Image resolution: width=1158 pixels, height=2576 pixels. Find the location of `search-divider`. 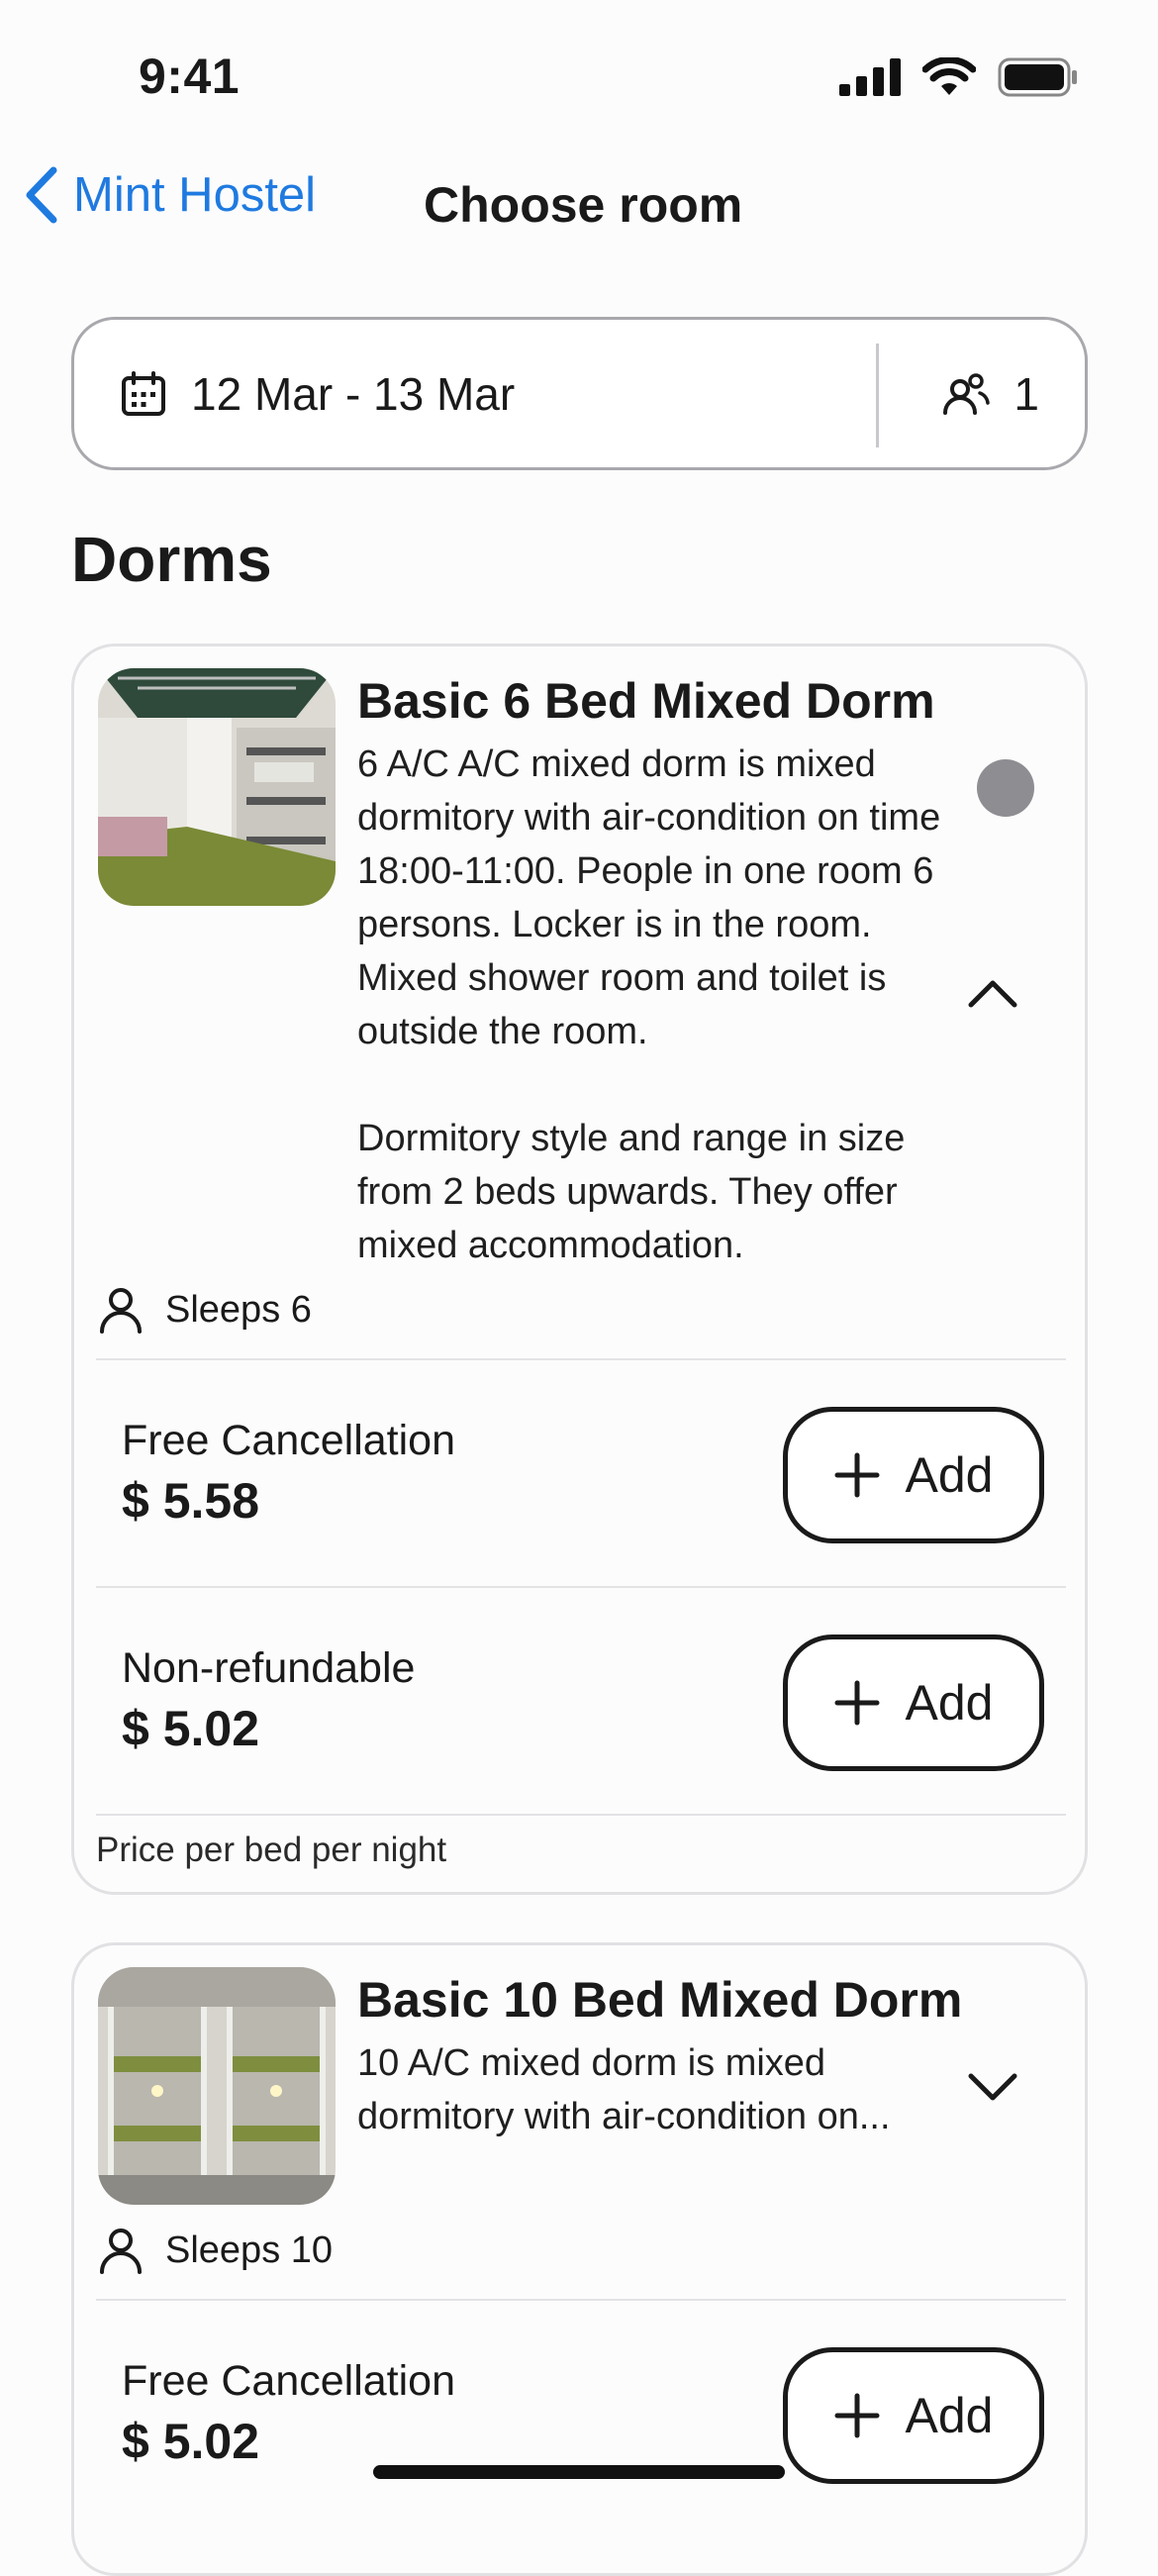

search-divider is located at coordinates (878, 396).